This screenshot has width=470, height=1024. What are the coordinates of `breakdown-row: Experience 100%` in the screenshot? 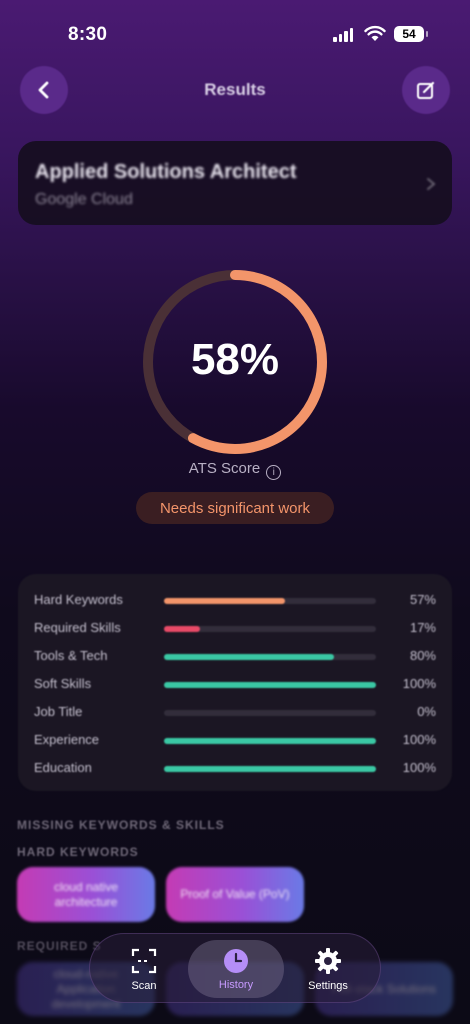 It's located at (235, 740).